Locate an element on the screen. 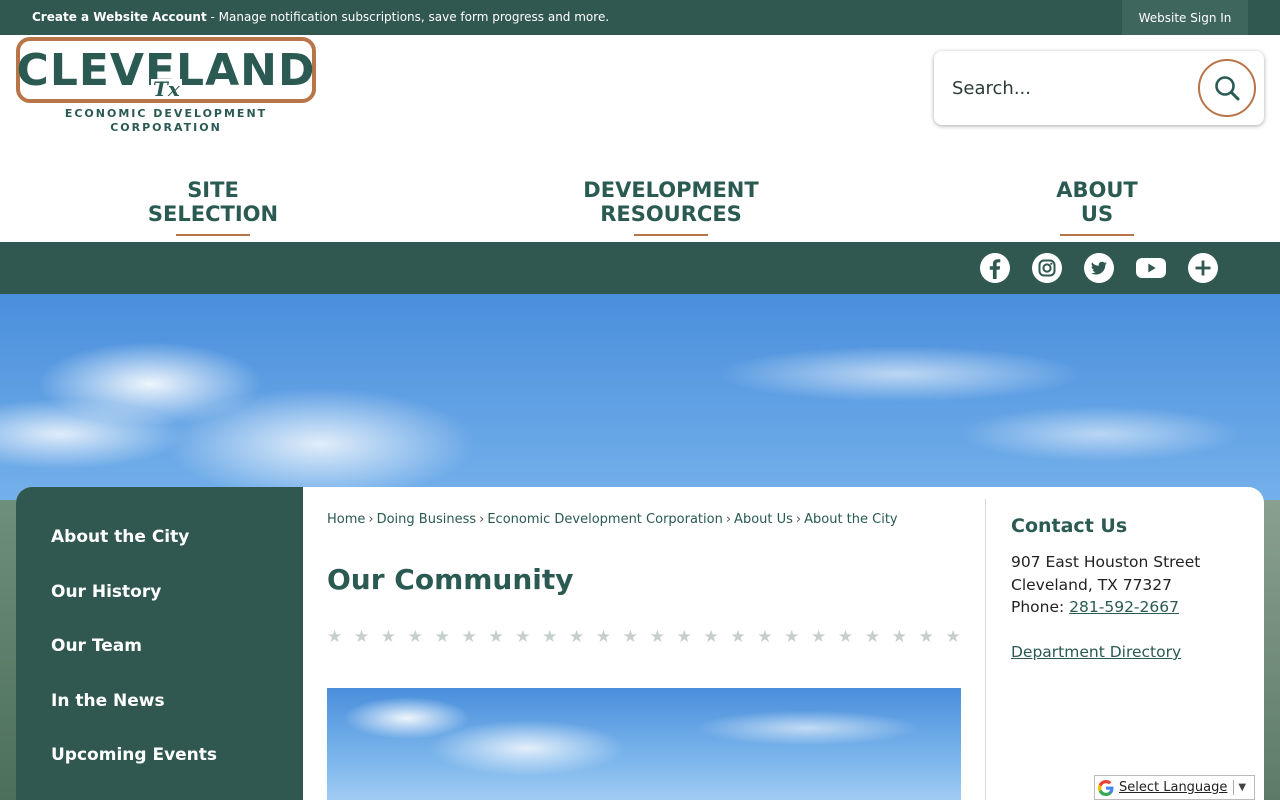 Image resolution: width=1280 pixels, height=800 pixels. search-icon is located at coordinates (1227, 88).